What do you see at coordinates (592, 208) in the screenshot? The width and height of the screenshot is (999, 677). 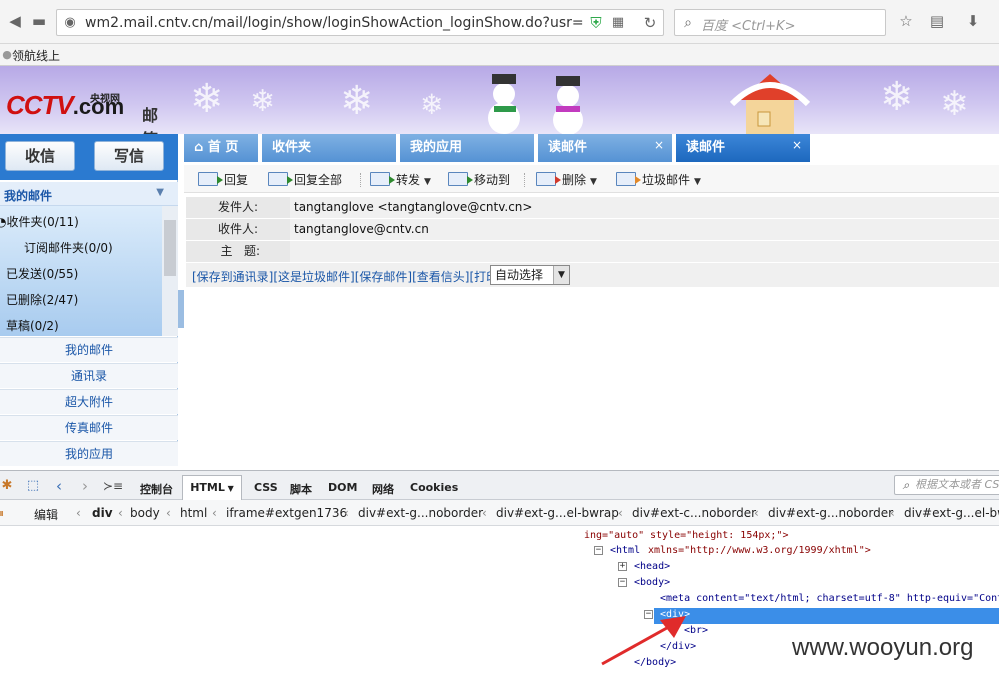 I see `from-row: 发件人: tangtanglove <tangtanglove@cntv.cn>` at bounding box center [592, 208].